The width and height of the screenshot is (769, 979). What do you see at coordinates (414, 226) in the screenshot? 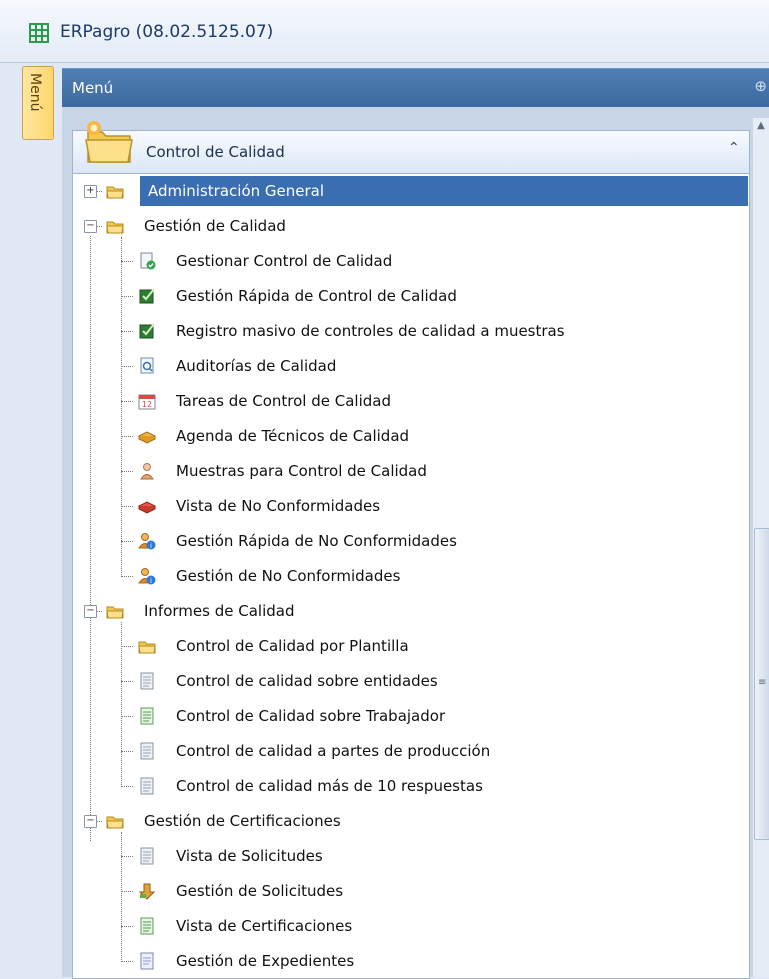
I see `tree-node: Gestión de Calidad` at bounding box center [414, 226].